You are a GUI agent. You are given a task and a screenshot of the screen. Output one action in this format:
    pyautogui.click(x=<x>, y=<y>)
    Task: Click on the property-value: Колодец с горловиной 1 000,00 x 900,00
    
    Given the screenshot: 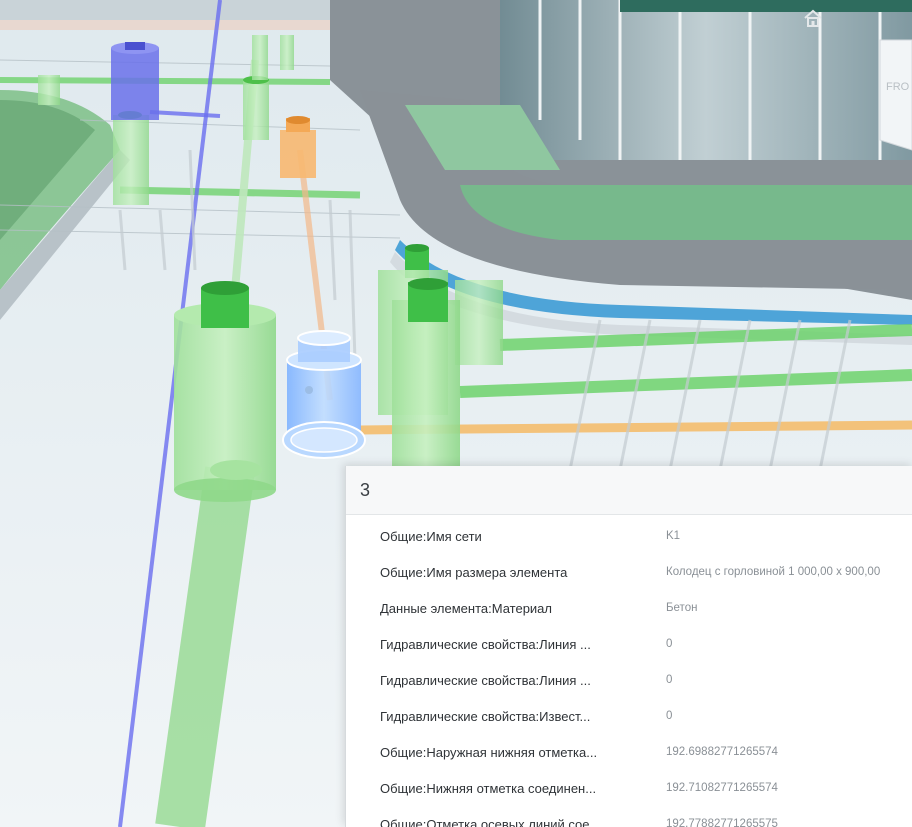 What is the action you would take?
    pyautogui.click(x=773, y=572)
    